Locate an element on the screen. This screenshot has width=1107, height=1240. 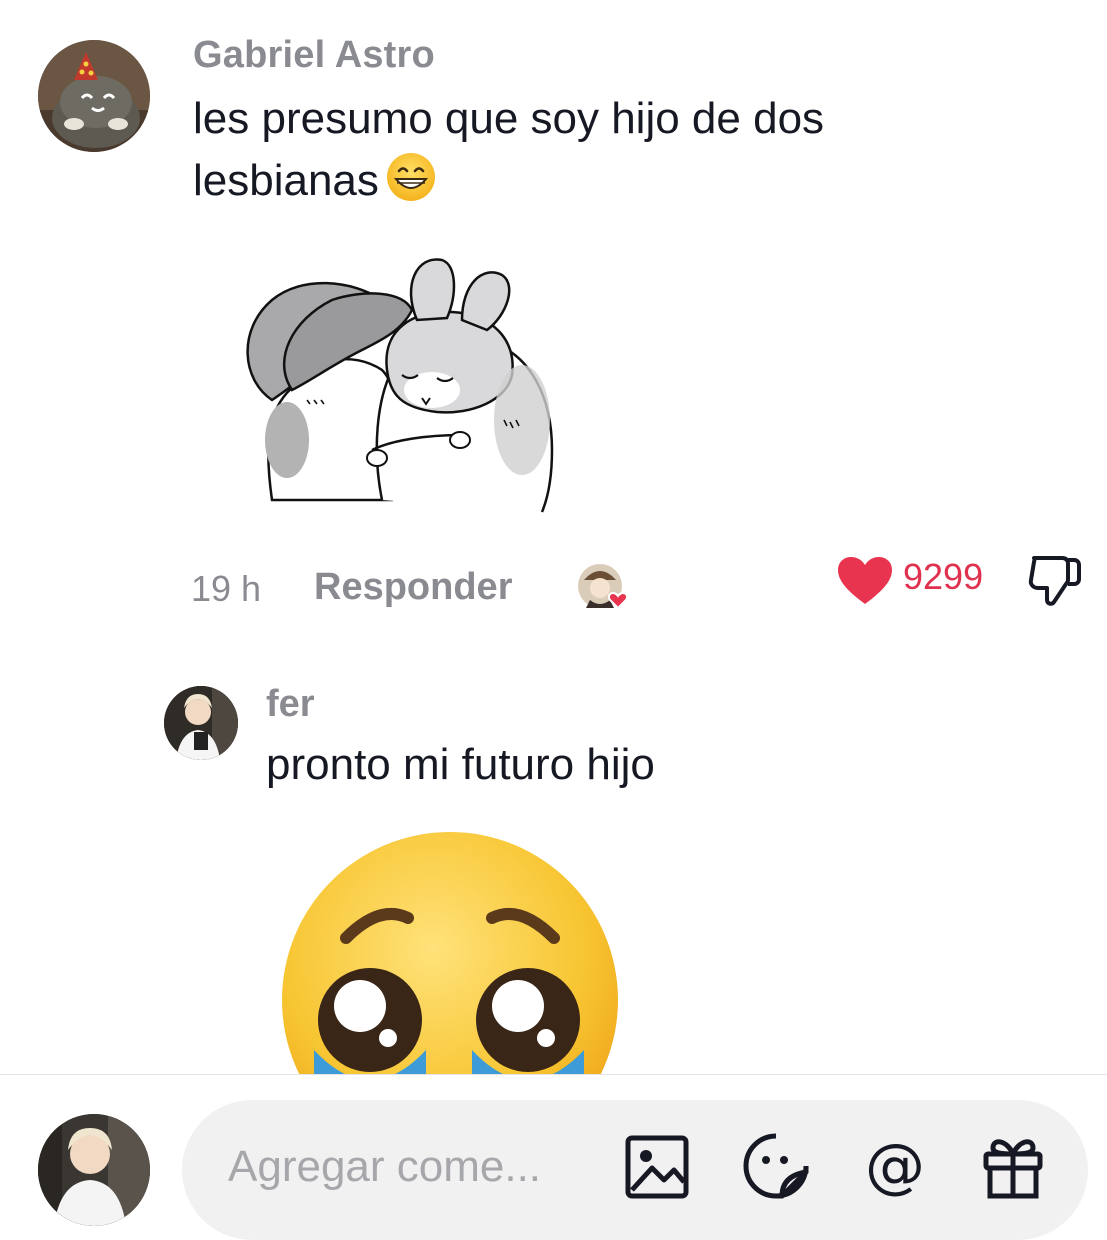
like-count: 9299 is located at coordinates (943, 576).